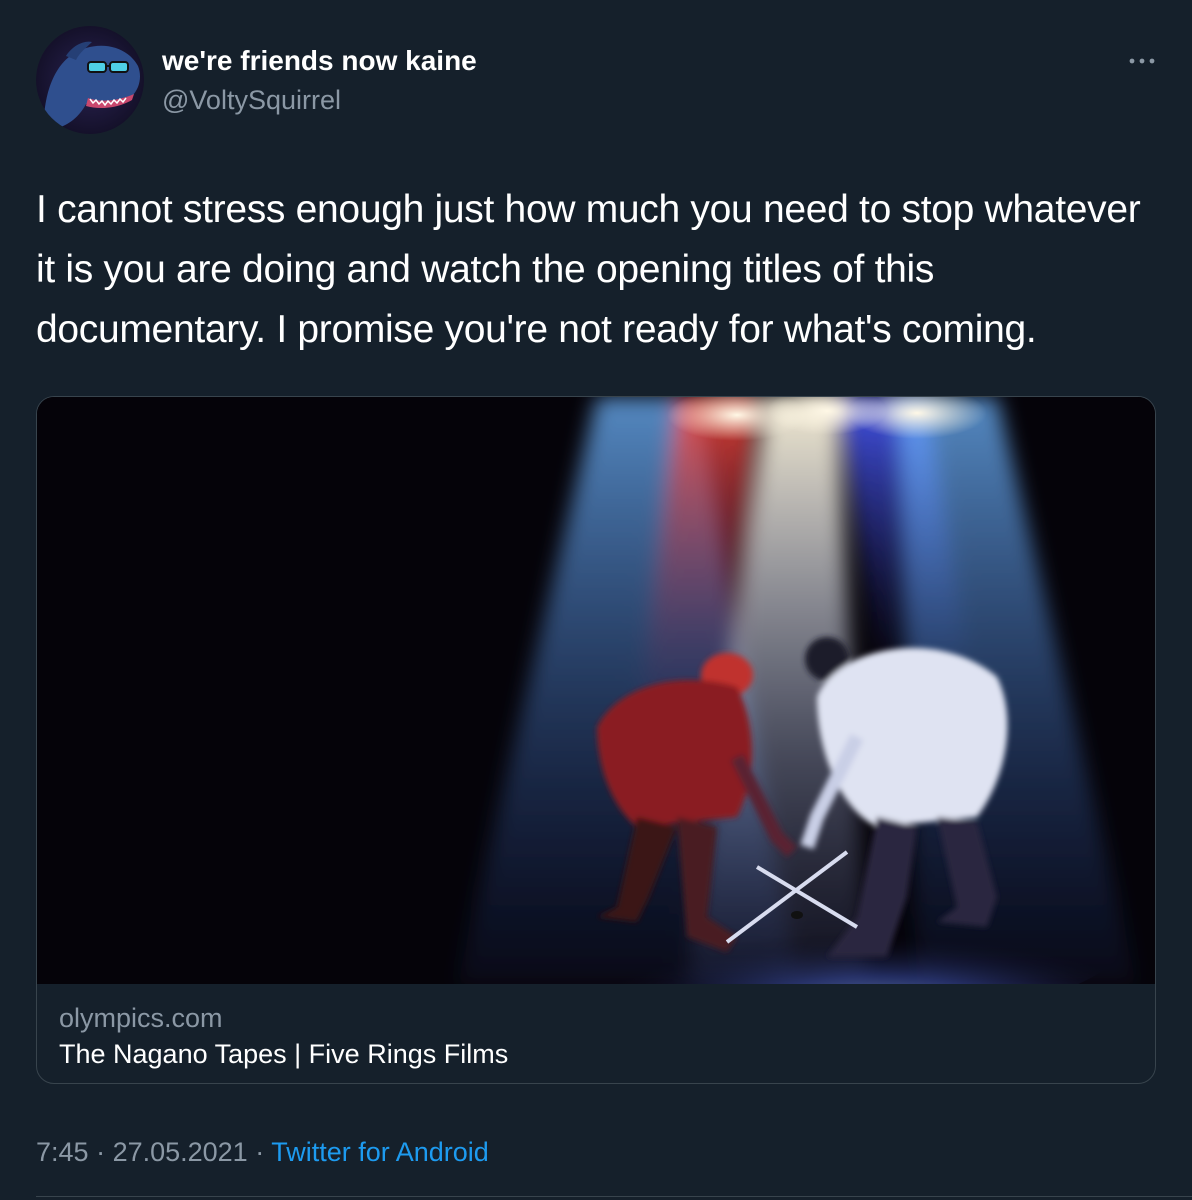 Image resolution: width=1192 pixels, height=1200 pixels. Describe the element at coordinates (180, 1152) in the screenshot. I see `tweet-date: 27.05.2021` at that location.